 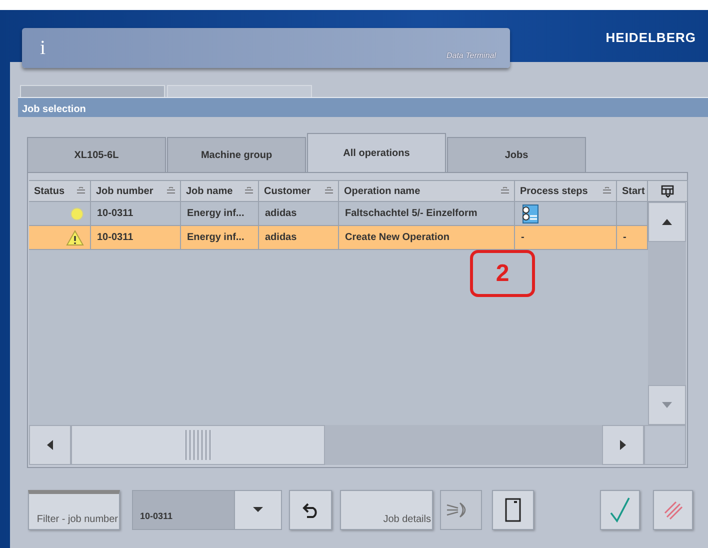 I want to click on scroll-down-button, so click(x=667, y=405).